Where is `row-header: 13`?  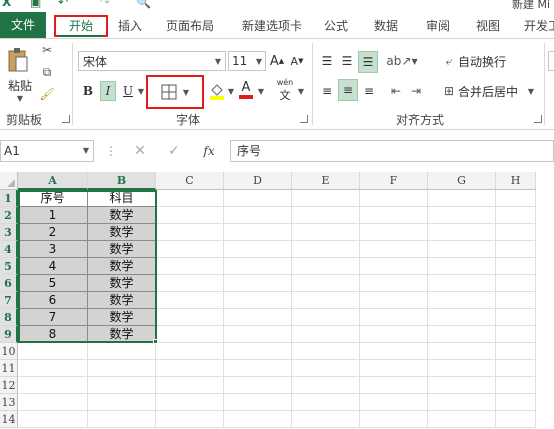 row-header: 13 is located at coordinates (9, 402).